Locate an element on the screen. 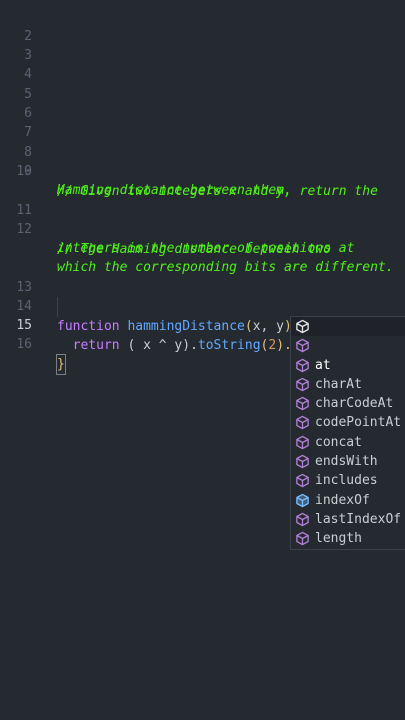  suggestion-item: length is located at coordinates (348, 518).